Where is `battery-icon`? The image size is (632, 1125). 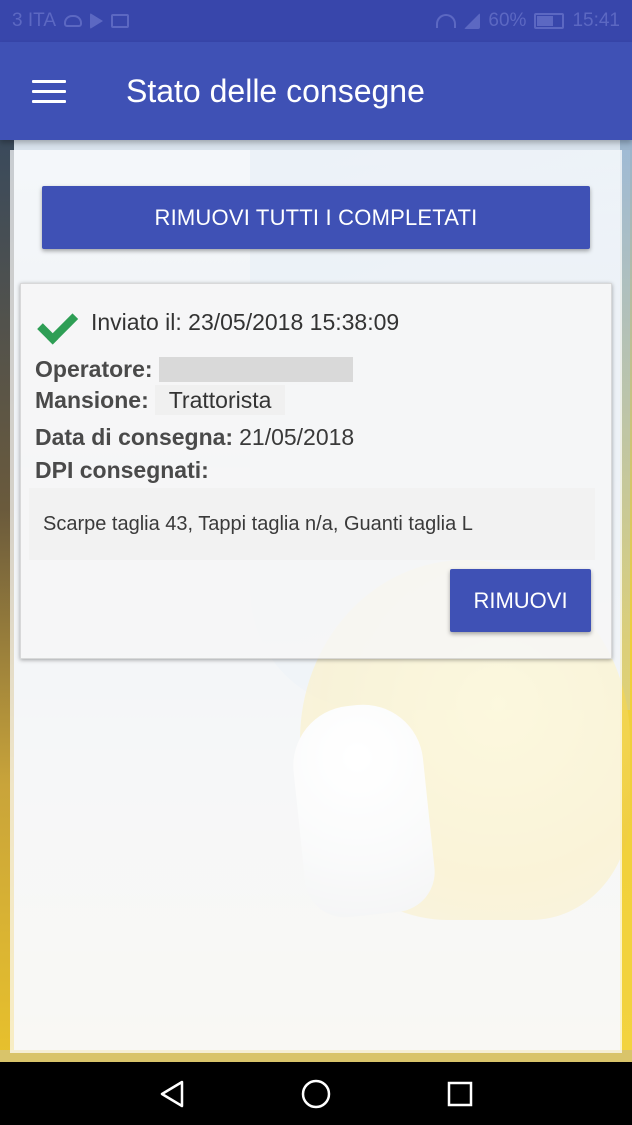
battery-icon is located at coordinates (549, 21).